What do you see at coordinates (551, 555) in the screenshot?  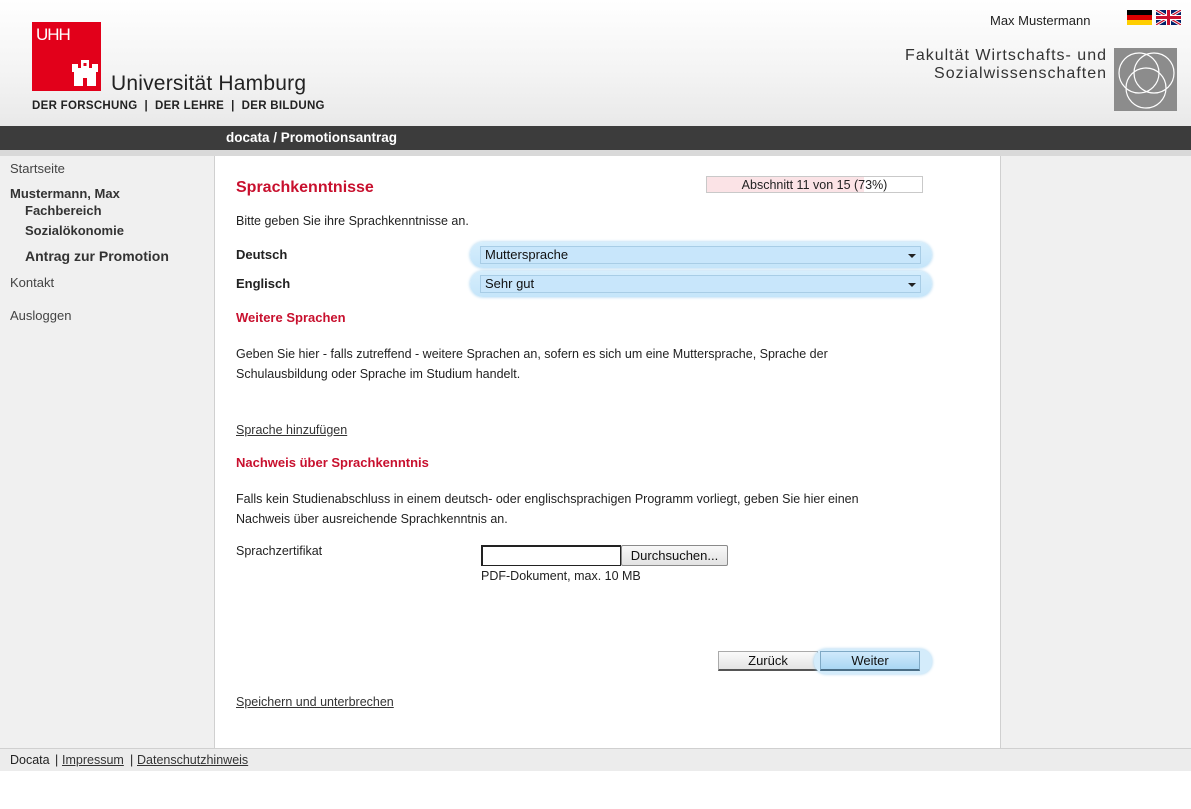 I see `certificate-file-input` at bounding box center [551, 555].